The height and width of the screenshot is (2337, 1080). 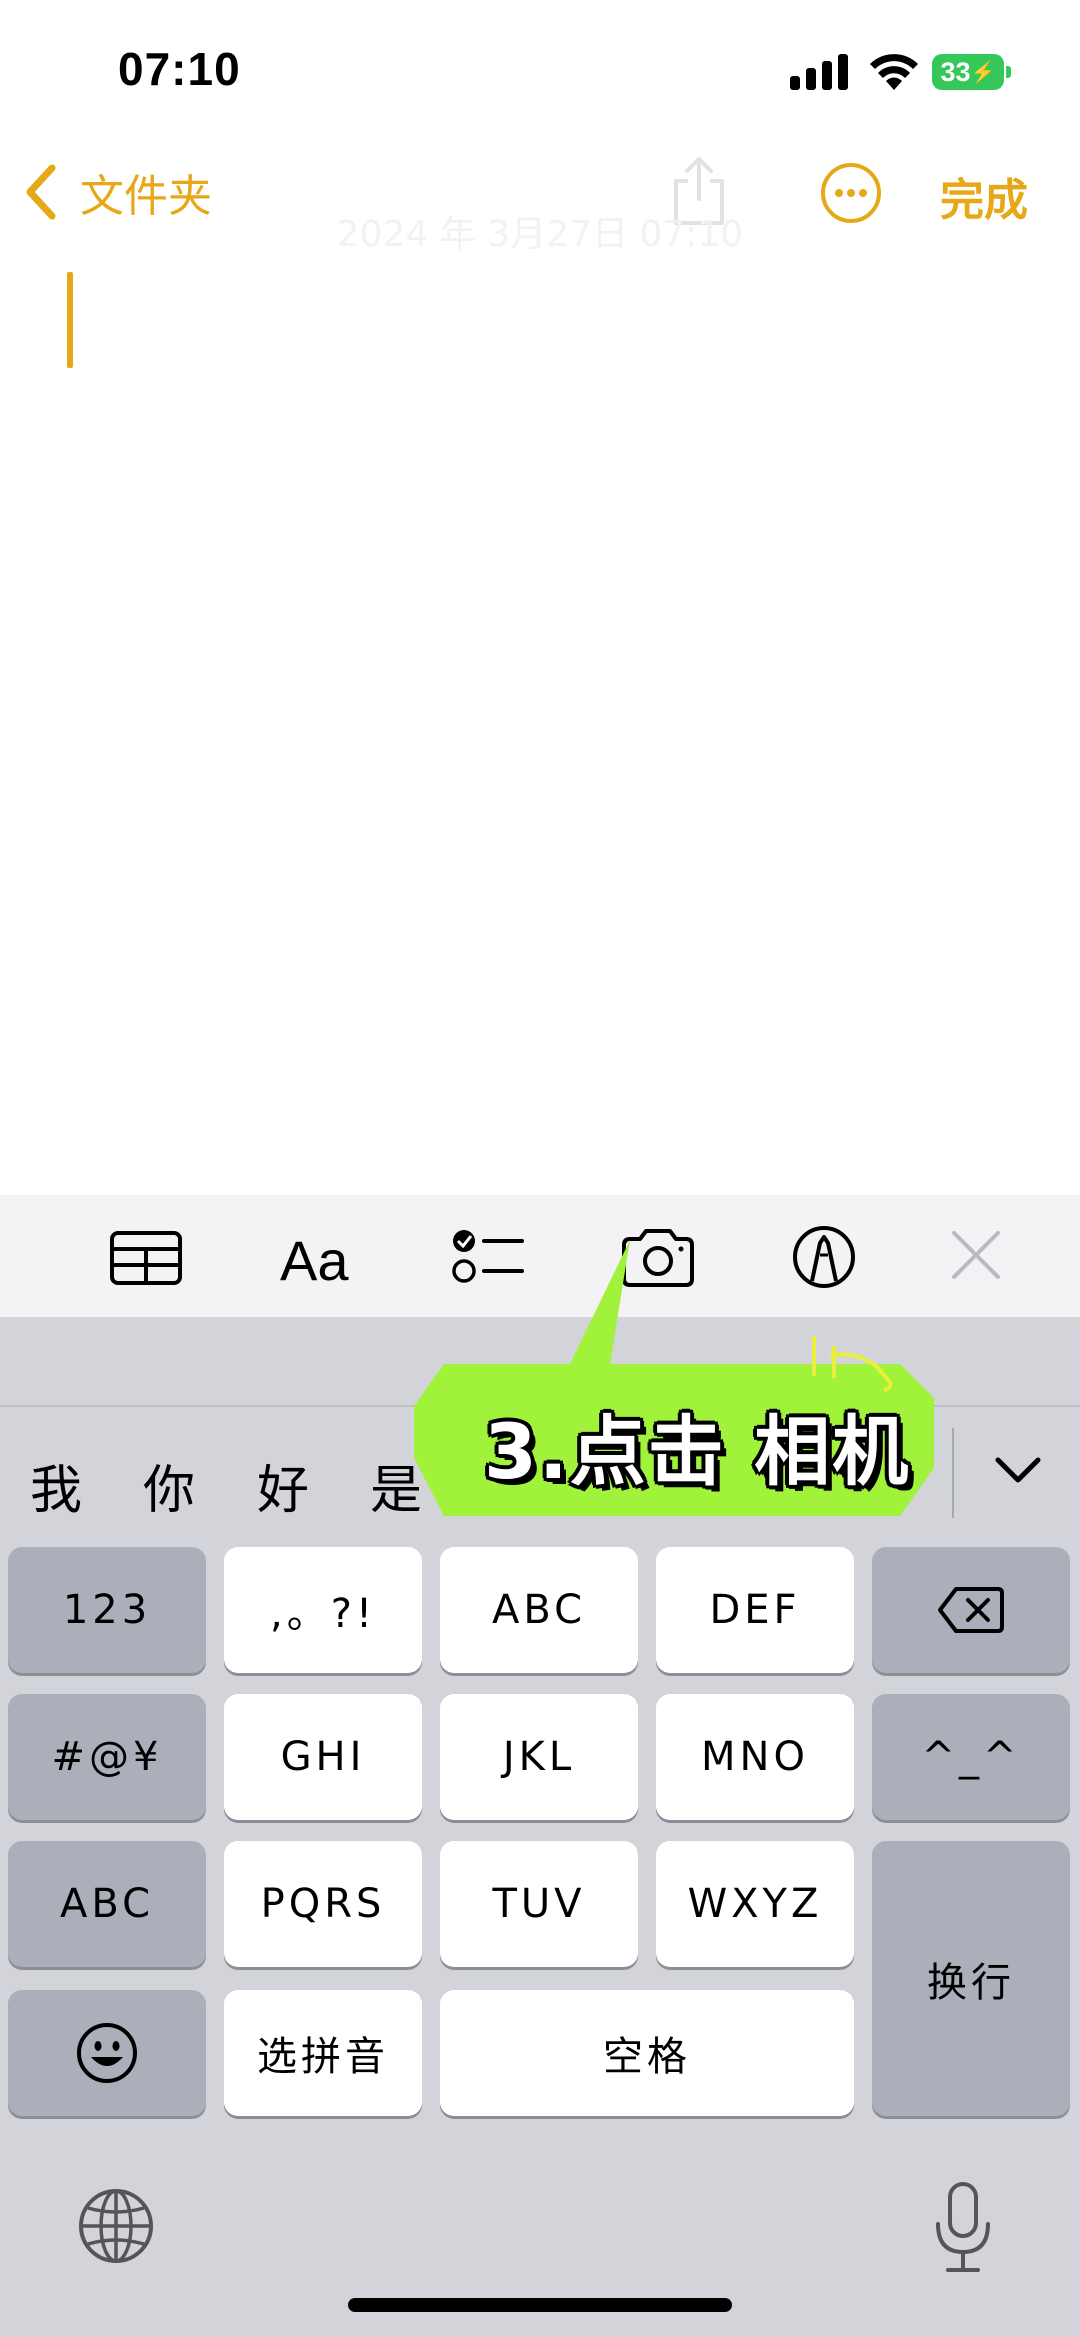 I want to click on emoji-button, so click(x=107, y=2053).